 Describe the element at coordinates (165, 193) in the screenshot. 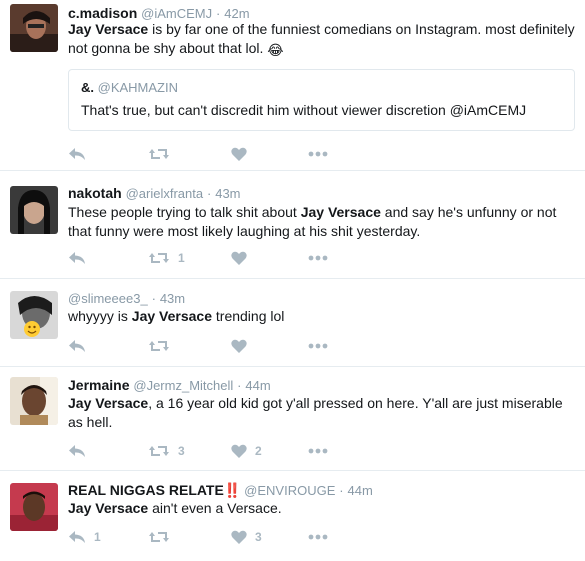

I see `user-handle: @arielxfranta` at that location.